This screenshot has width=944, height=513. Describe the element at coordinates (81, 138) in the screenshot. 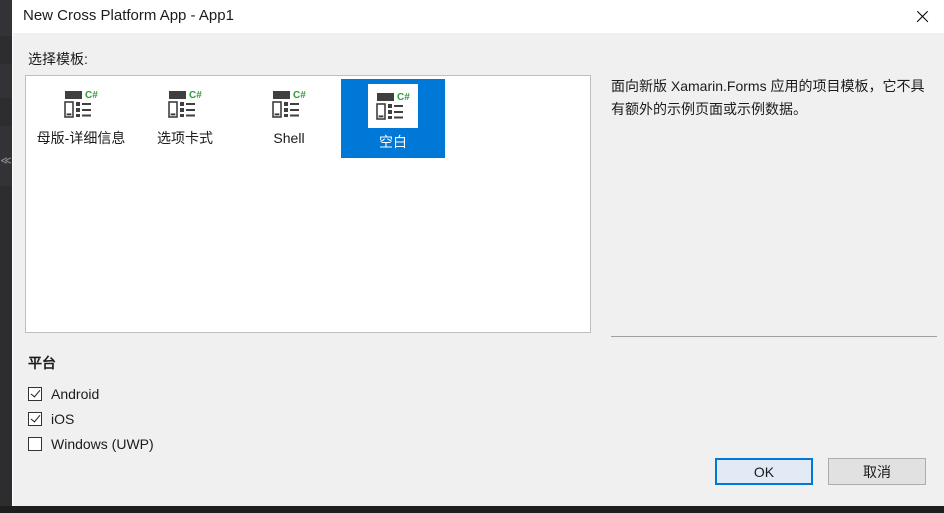

I see `template-card-label: 母版-详细信息` at that location.